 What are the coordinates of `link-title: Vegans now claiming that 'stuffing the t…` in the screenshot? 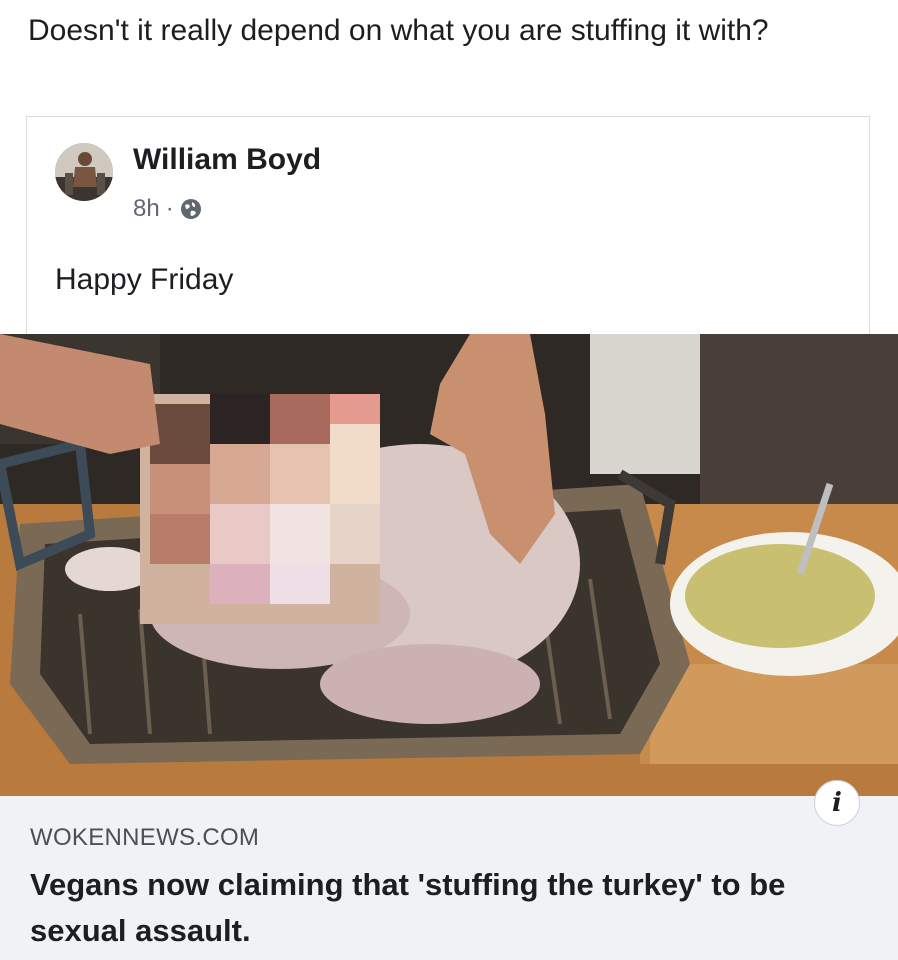 It's located at (455, 908).